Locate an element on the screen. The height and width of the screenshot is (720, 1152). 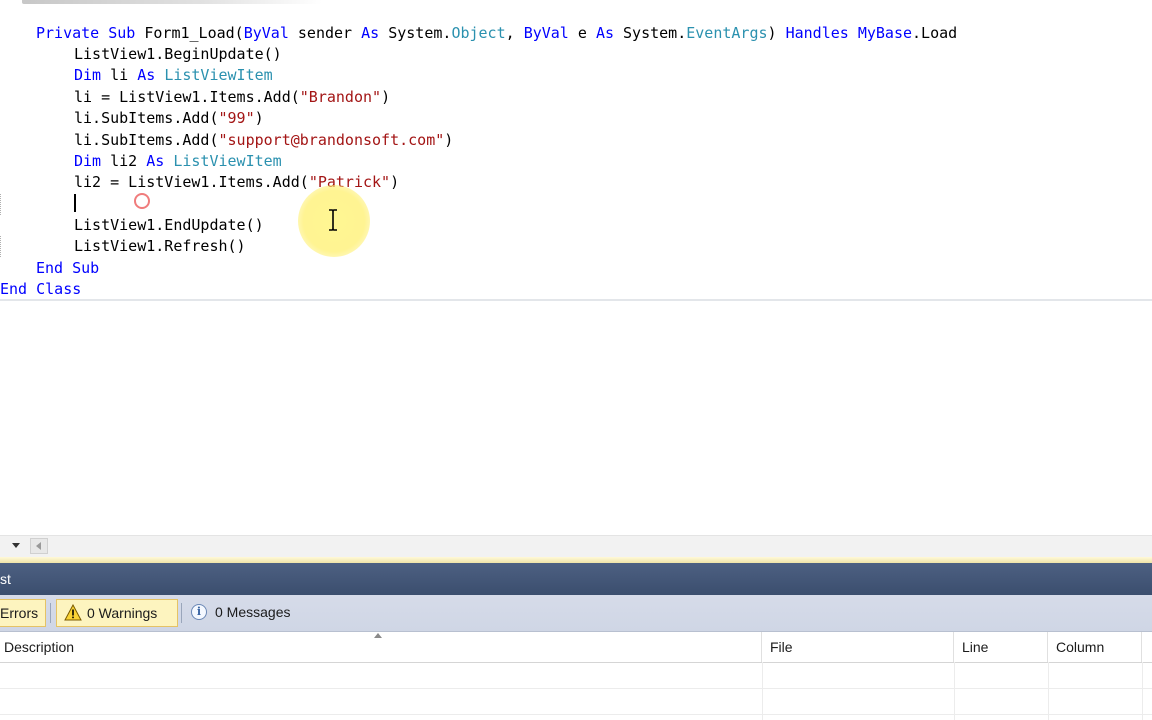
error-filter-toolbar: Errors 0 Warnings i 0 Messages is located at coordinates (576, 613).